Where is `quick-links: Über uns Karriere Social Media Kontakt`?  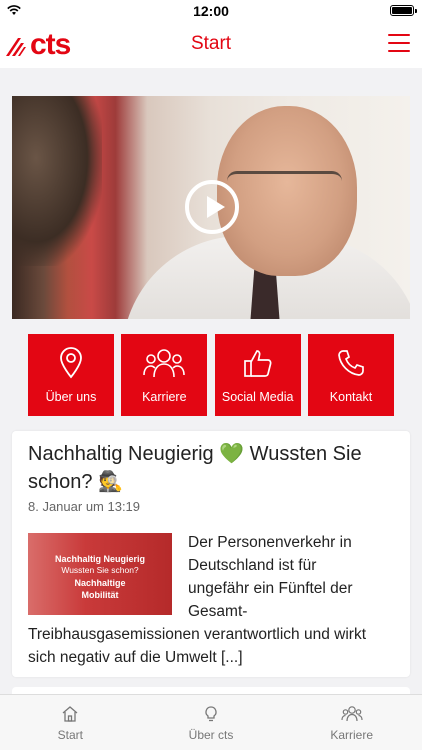 quick-links: Über uns Karriere Social Media Kontakt is located at coordinates (211, 375).